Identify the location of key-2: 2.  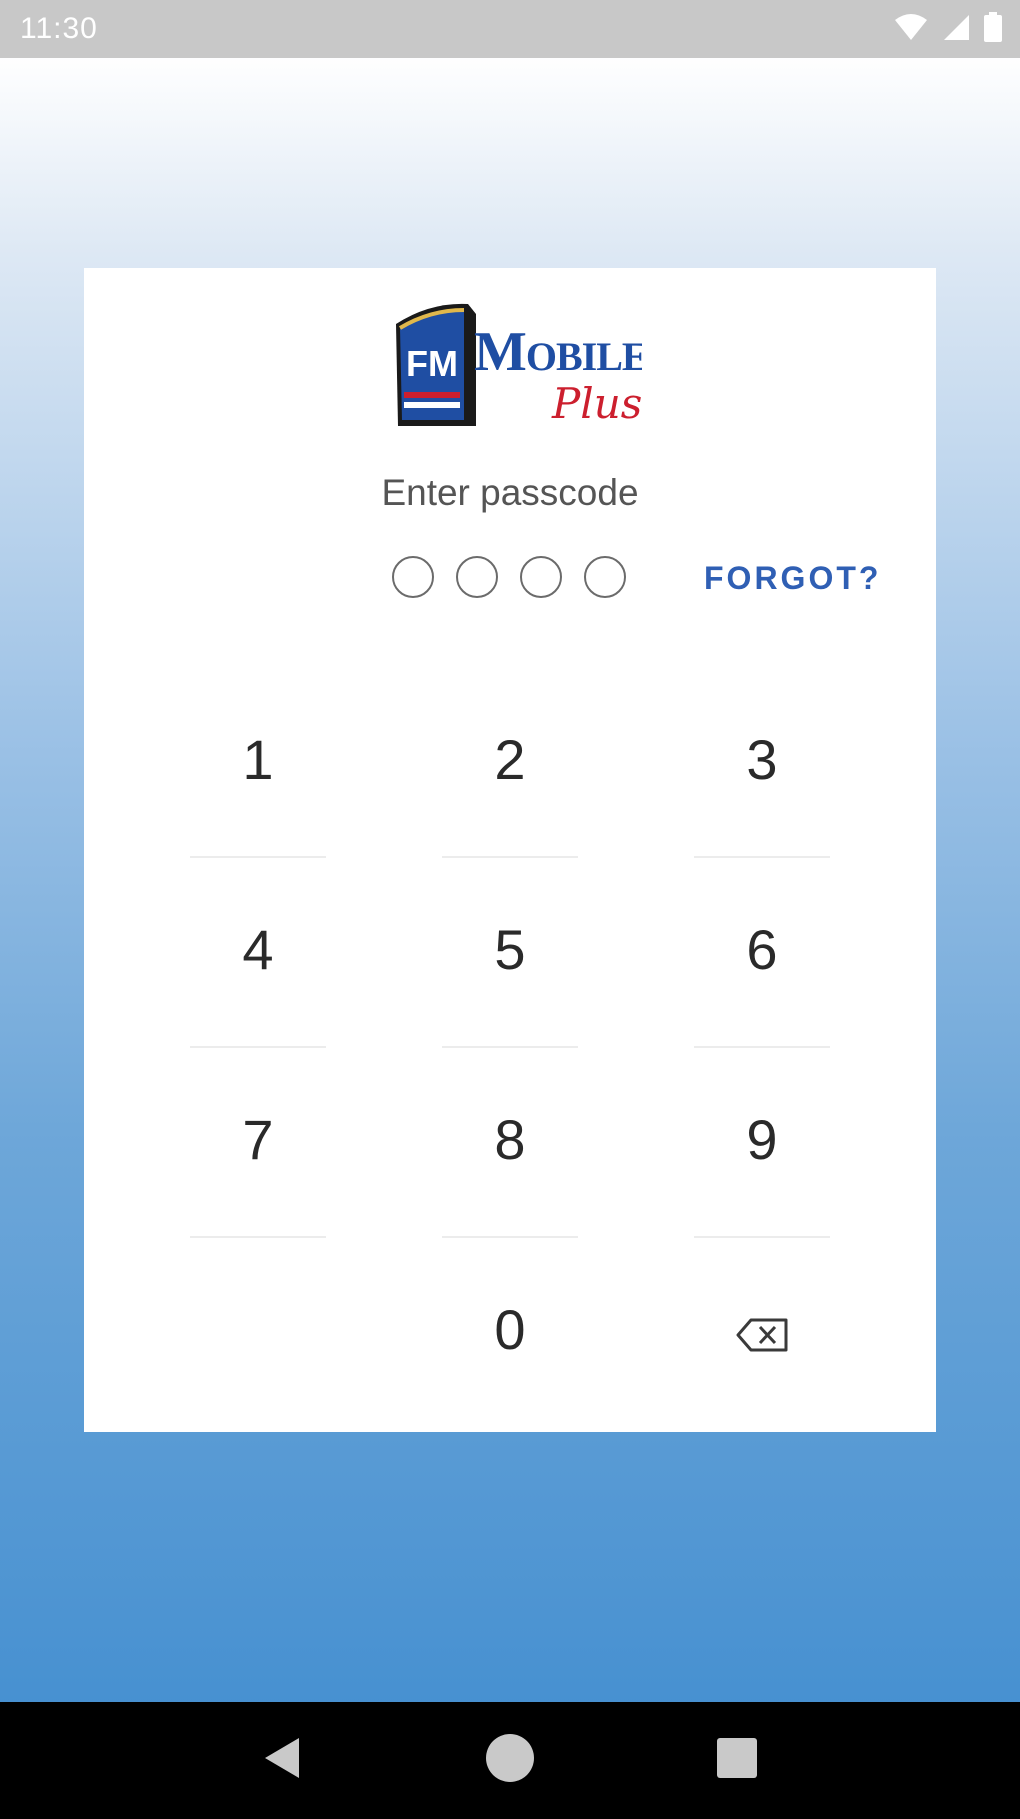
(510, 763).